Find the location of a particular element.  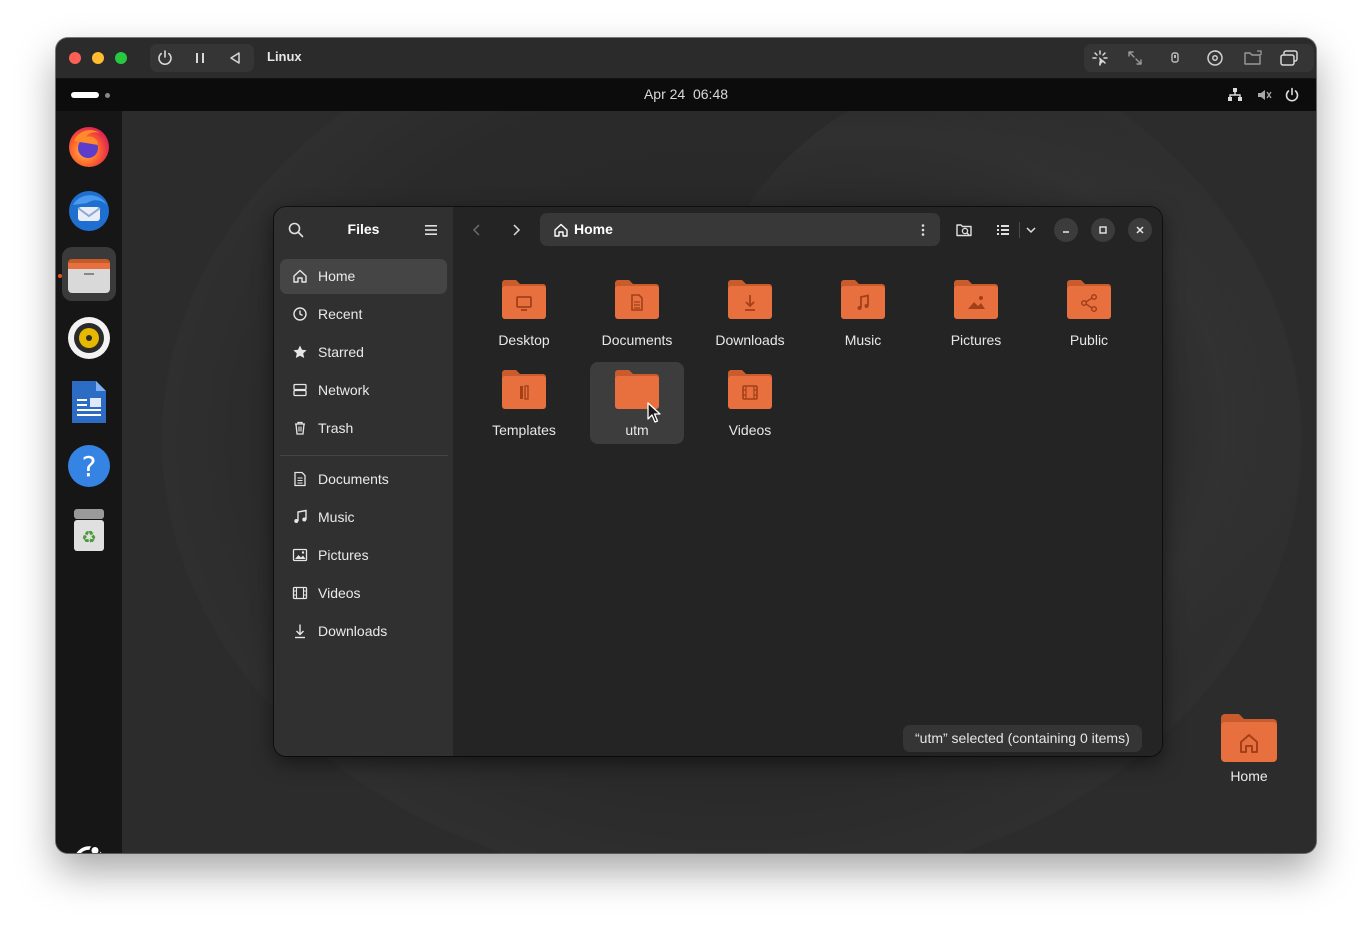

running-indicator is located at coordinates (60, 276).